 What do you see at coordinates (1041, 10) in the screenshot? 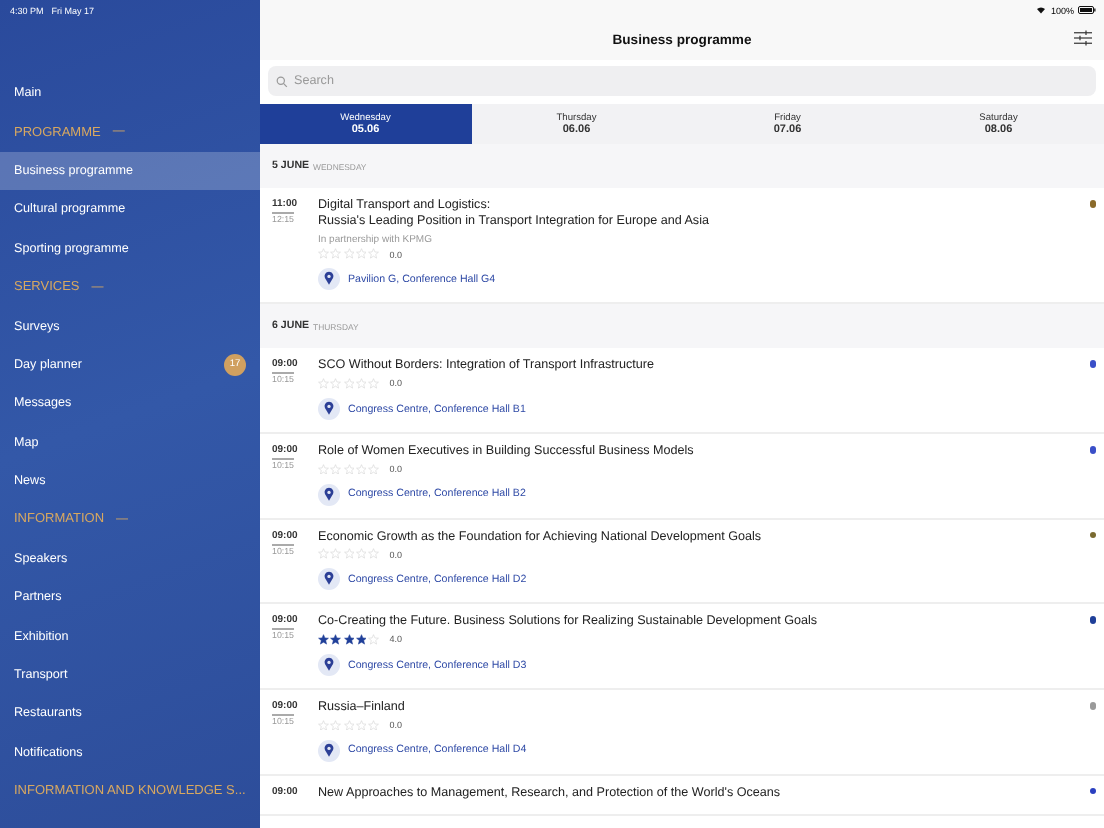
I see `wifi-icon` at bounding box center [1041, 10].